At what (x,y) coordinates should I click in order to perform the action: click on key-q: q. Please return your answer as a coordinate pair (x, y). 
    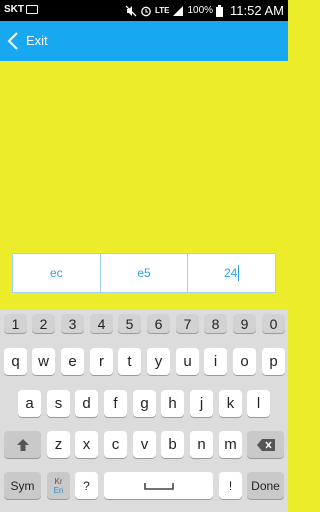
    Looking at the image, I should click on (15, 361).